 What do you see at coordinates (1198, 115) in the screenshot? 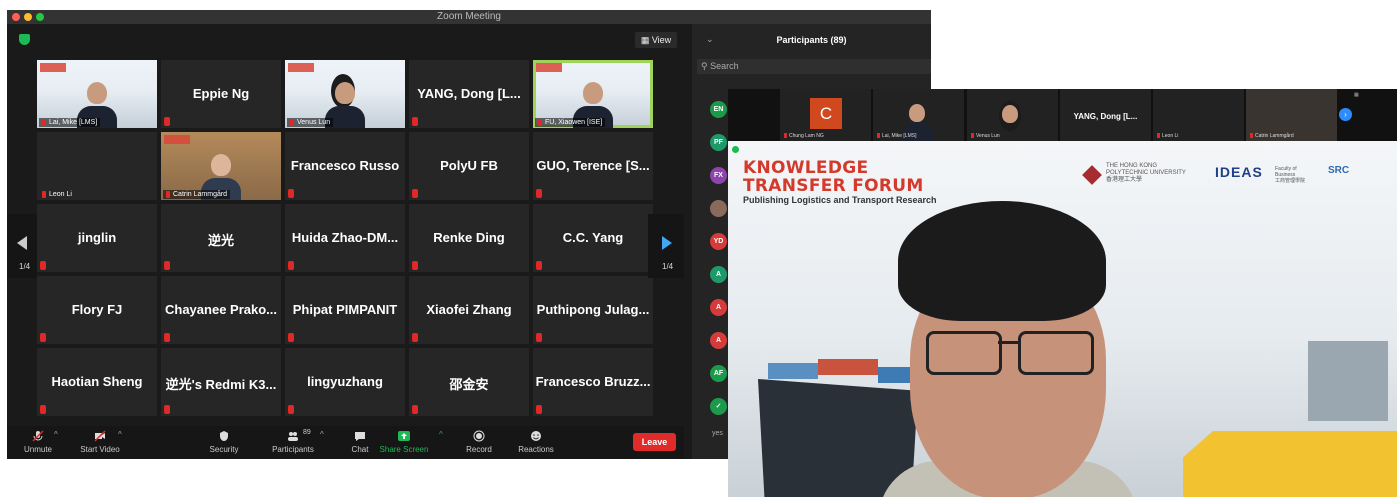
I see `strip-tile: Leon Li` at bounding box center [1198, 115].